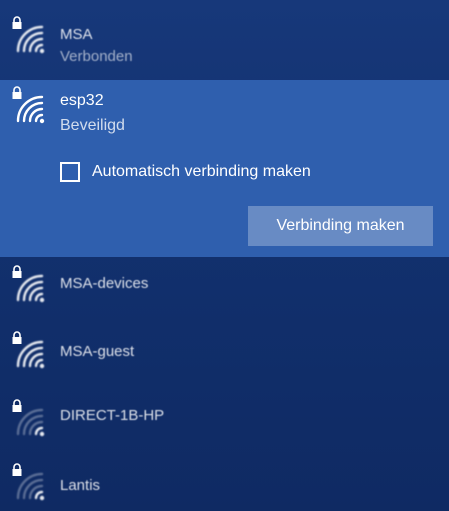 The width and height of the screenshot is (449, 511). I want to click on network-status: Beveiligd, so click(92, 125).